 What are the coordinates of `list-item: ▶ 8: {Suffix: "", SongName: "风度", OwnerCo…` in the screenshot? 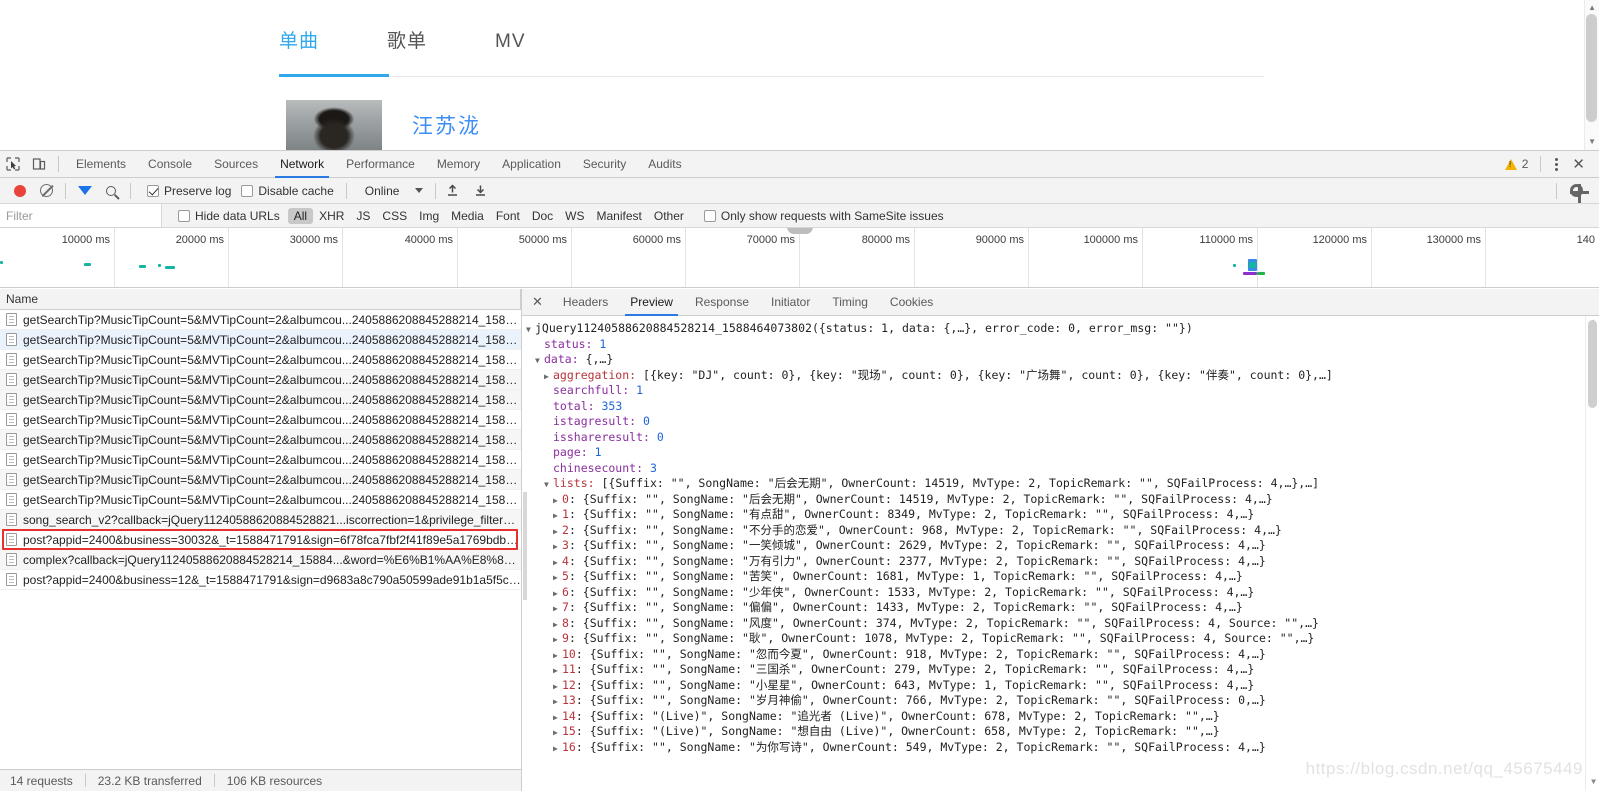 It's located at (1062, 624).